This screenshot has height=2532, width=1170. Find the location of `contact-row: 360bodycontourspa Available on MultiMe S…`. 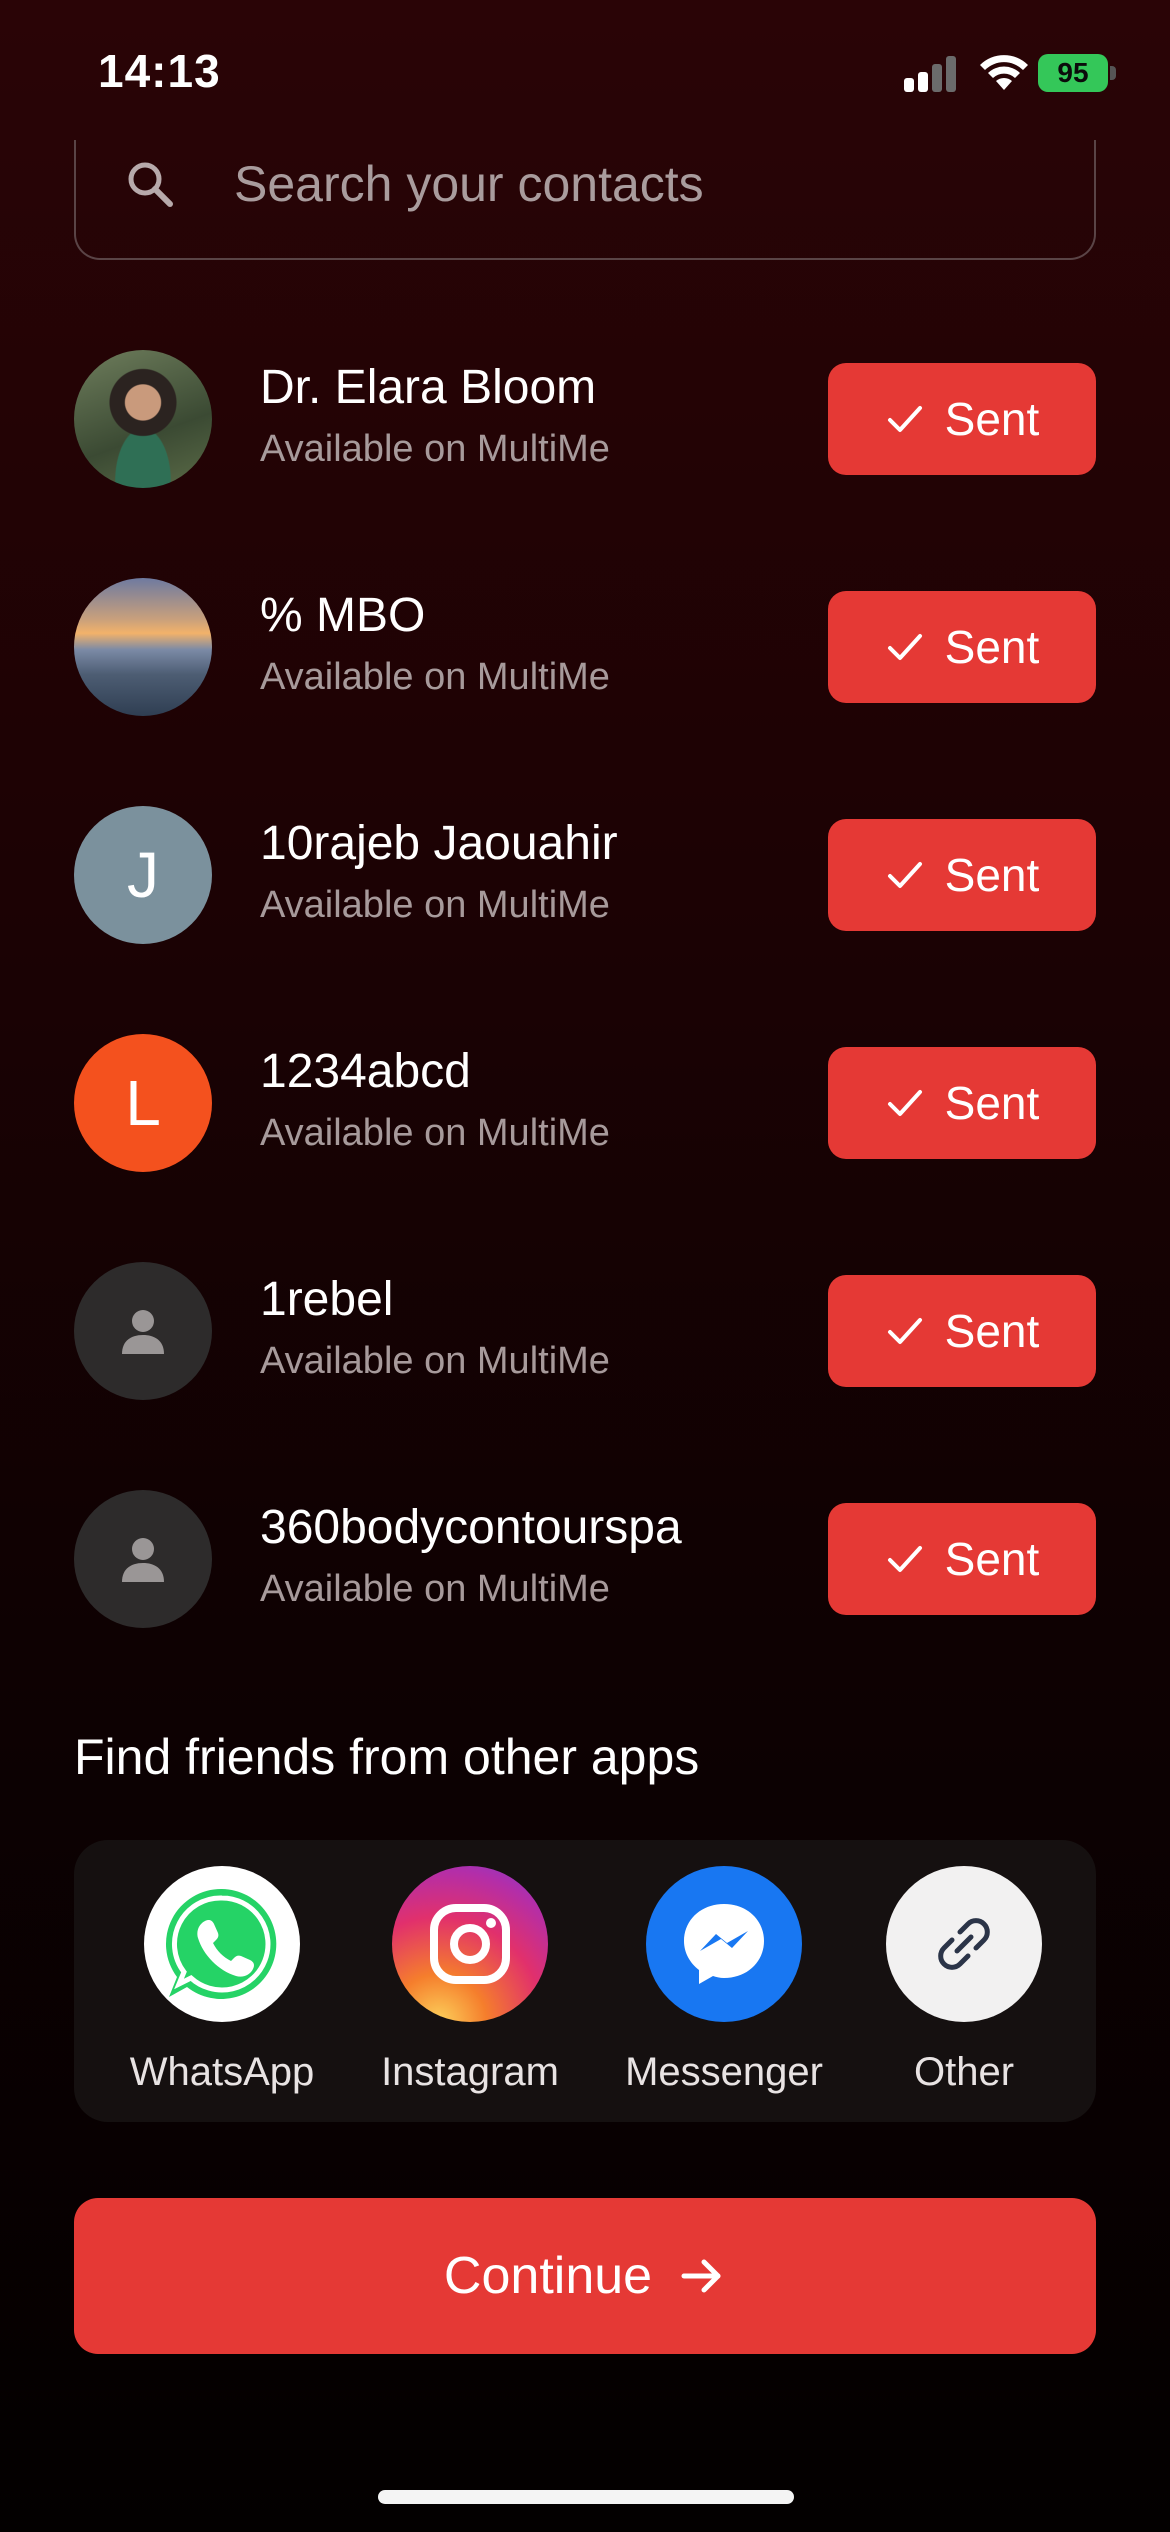

contact-row: 360bodycontourspa Available on MultiMe S… is located at coordinates (585, 1604).